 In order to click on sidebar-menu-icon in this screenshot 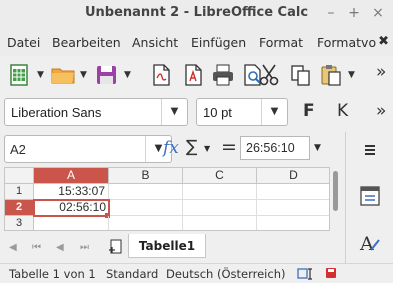, I will do `click(370, 150)`.